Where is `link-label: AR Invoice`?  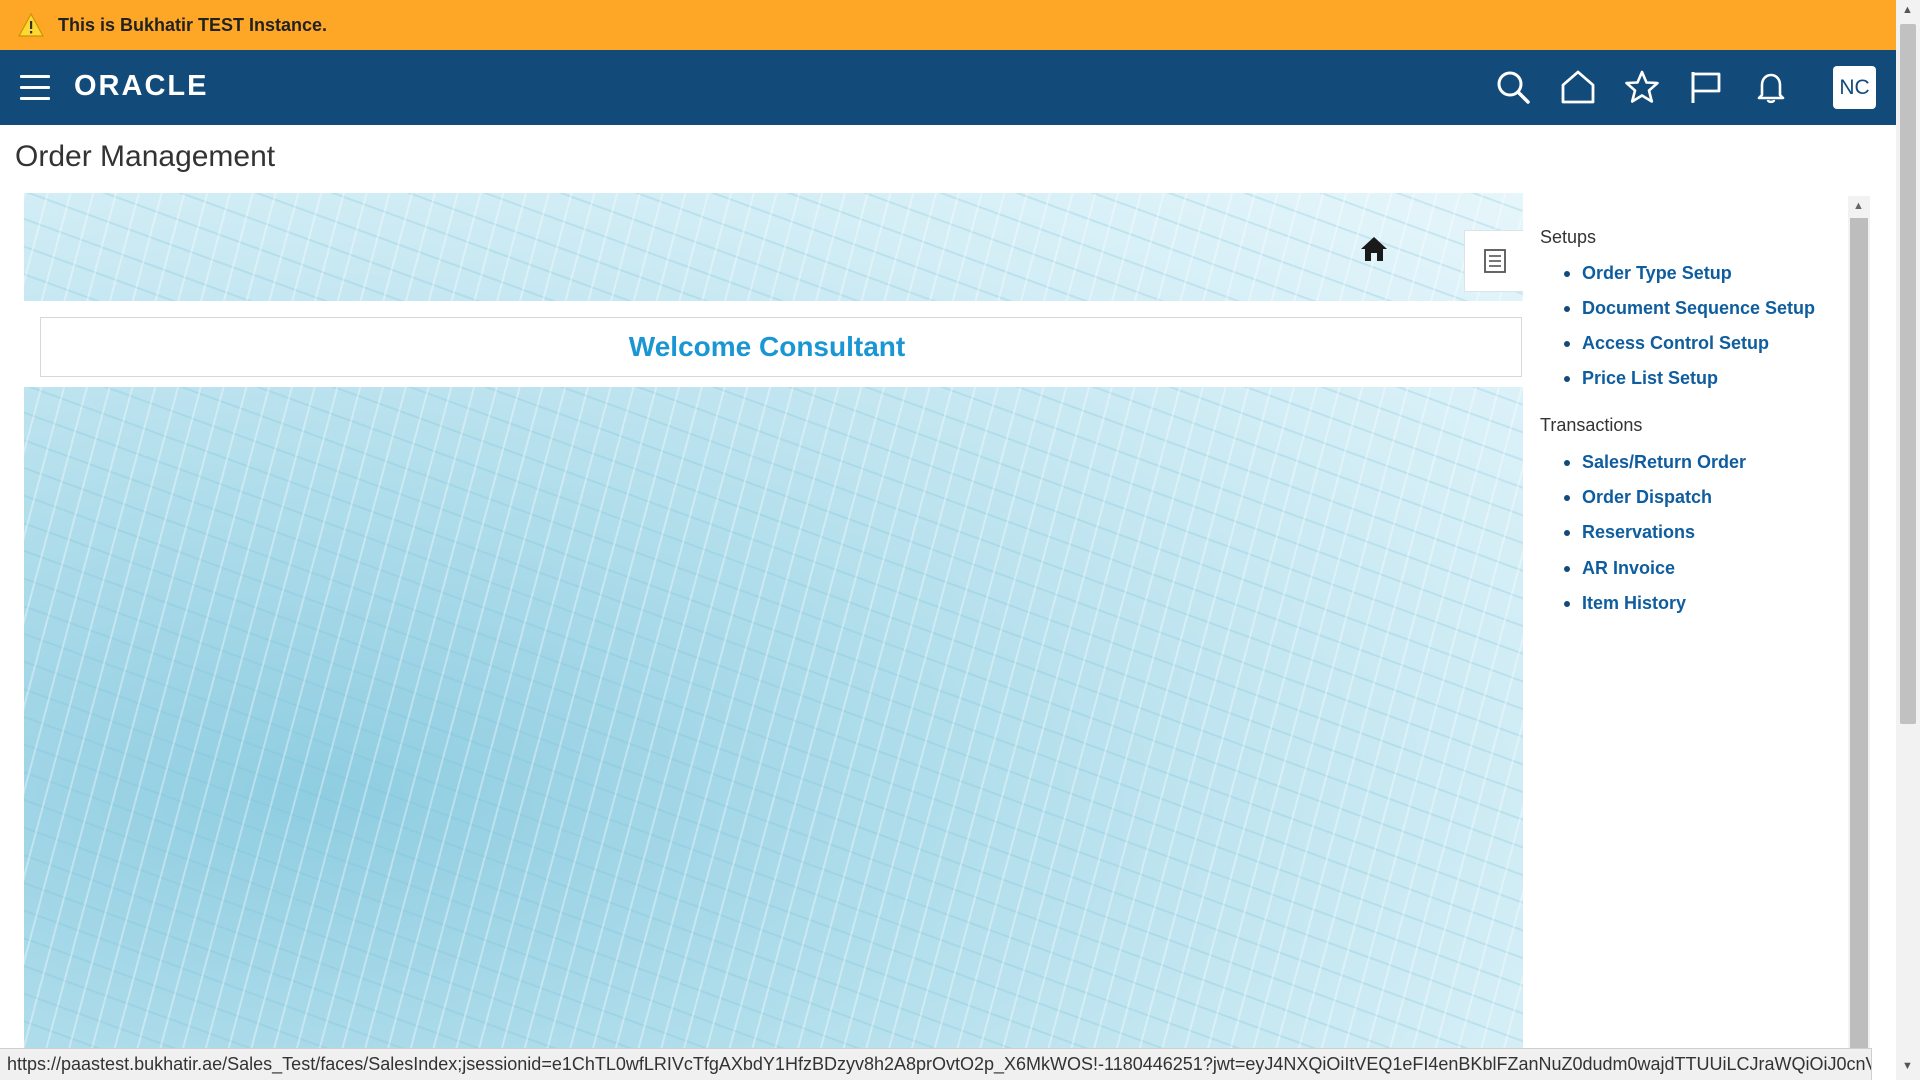
link-label: AR Invoice is located at coordinates (1628, 568).